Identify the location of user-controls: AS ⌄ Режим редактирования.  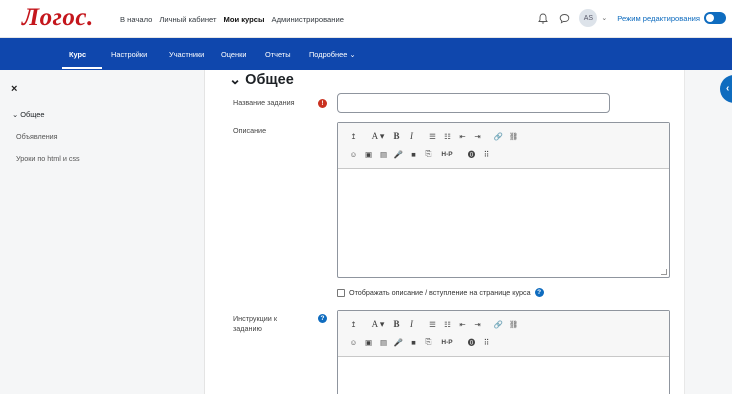
(633, 18).